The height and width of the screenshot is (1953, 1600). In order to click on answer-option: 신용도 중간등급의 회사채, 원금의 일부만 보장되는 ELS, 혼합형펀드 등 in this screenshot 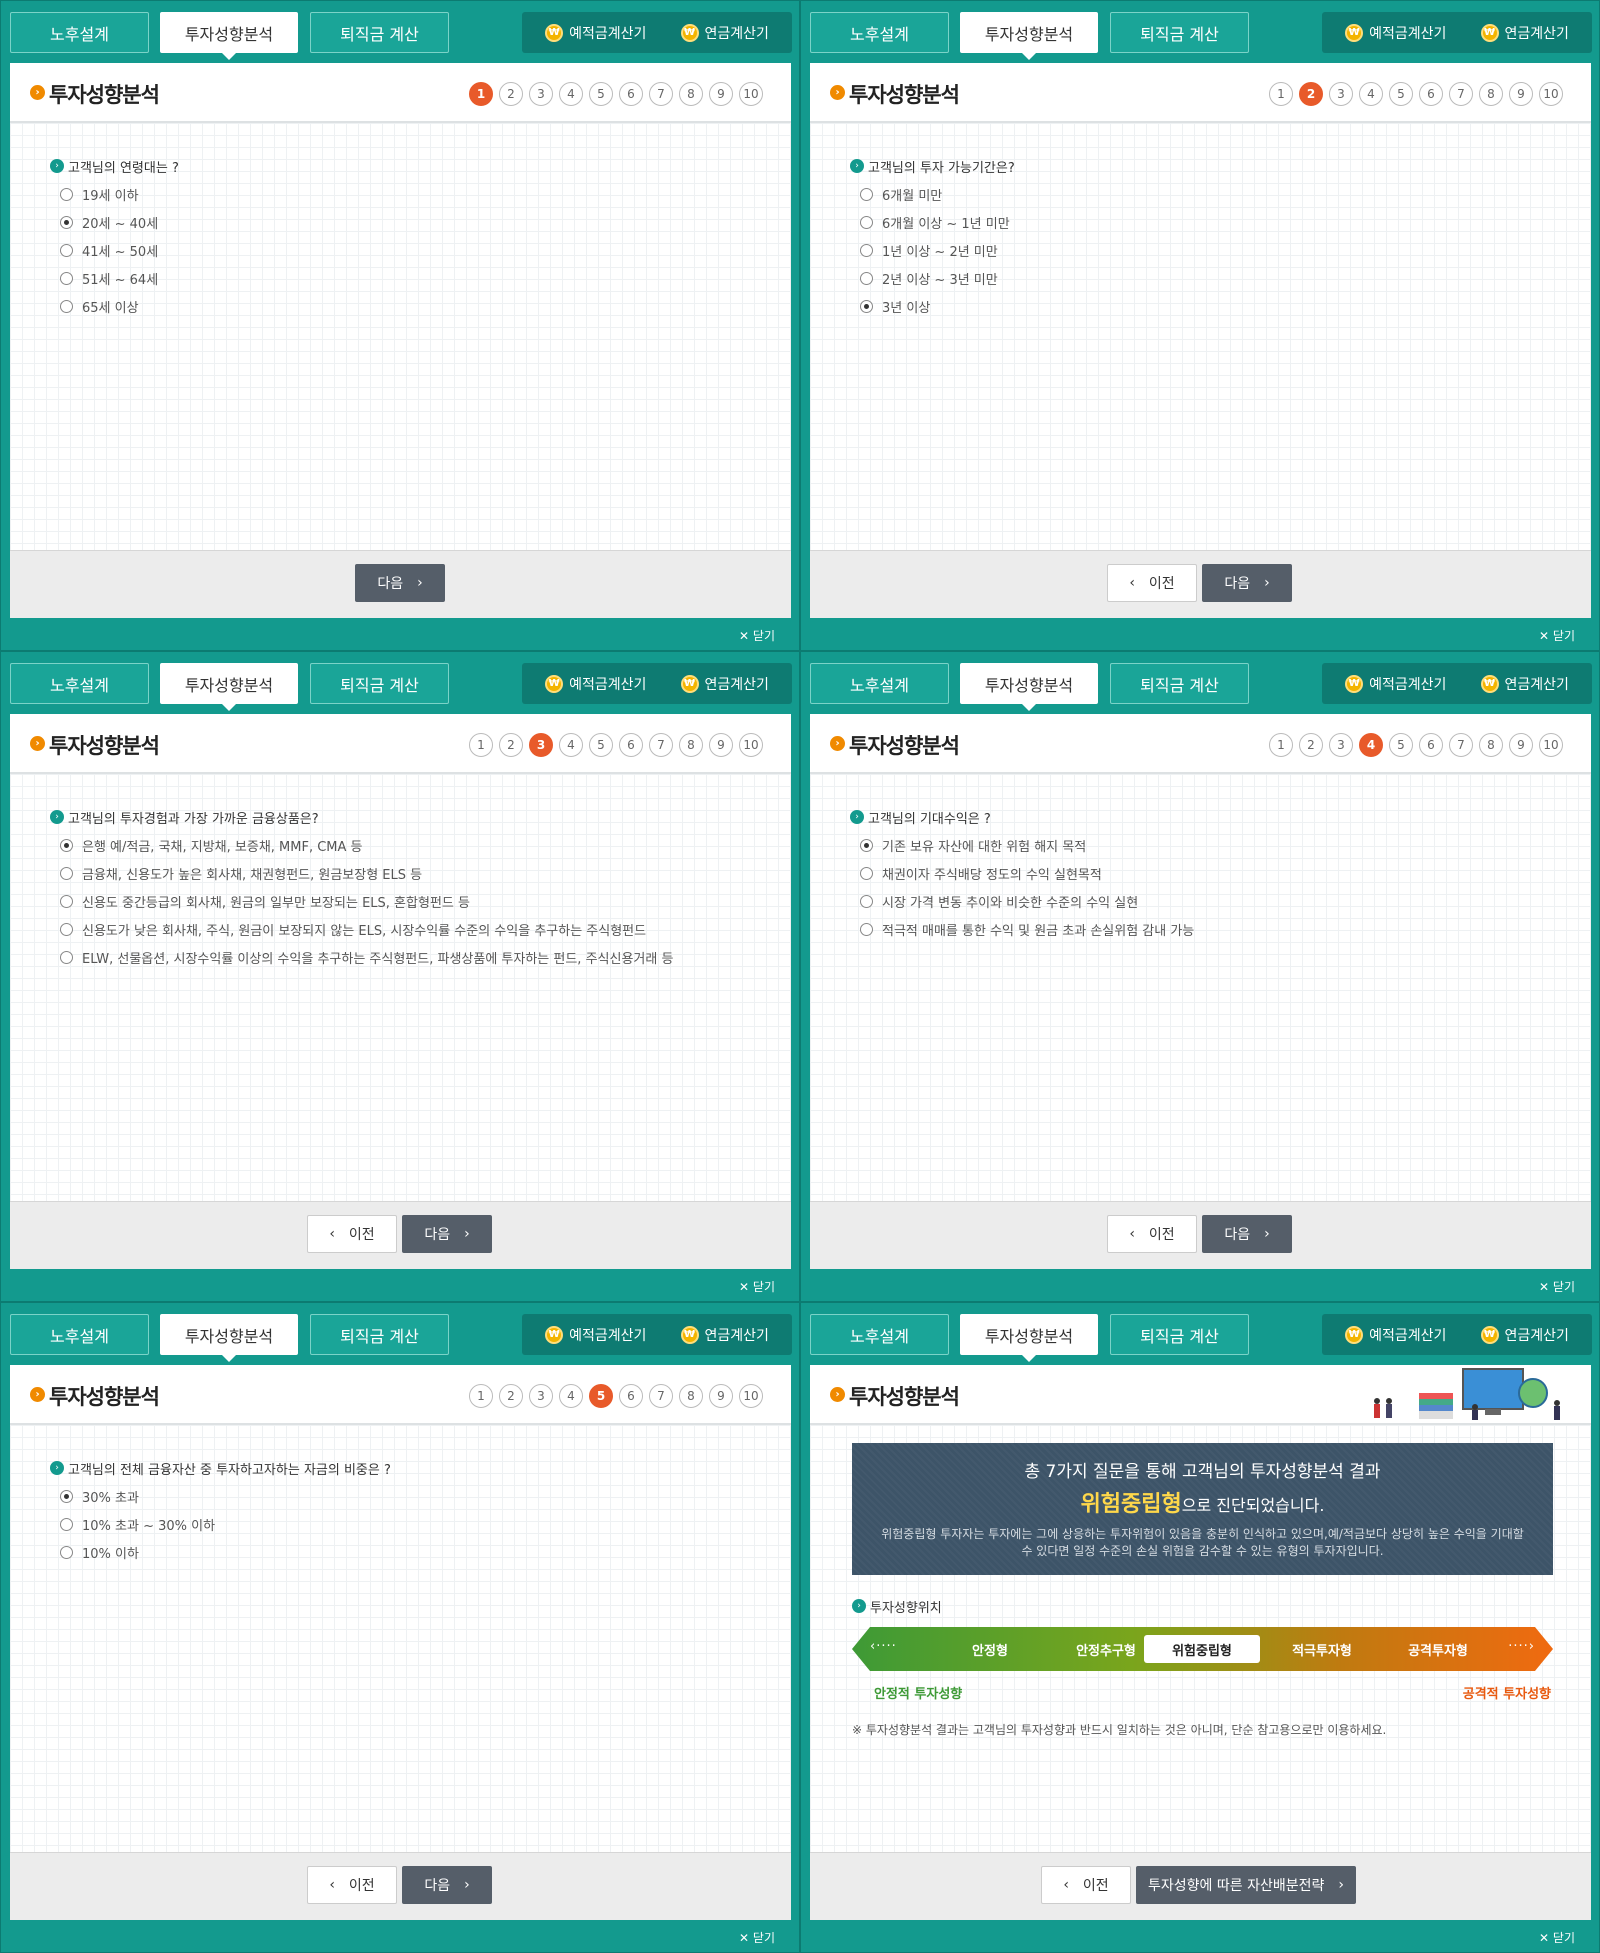, I will do `click(265, 901)`.